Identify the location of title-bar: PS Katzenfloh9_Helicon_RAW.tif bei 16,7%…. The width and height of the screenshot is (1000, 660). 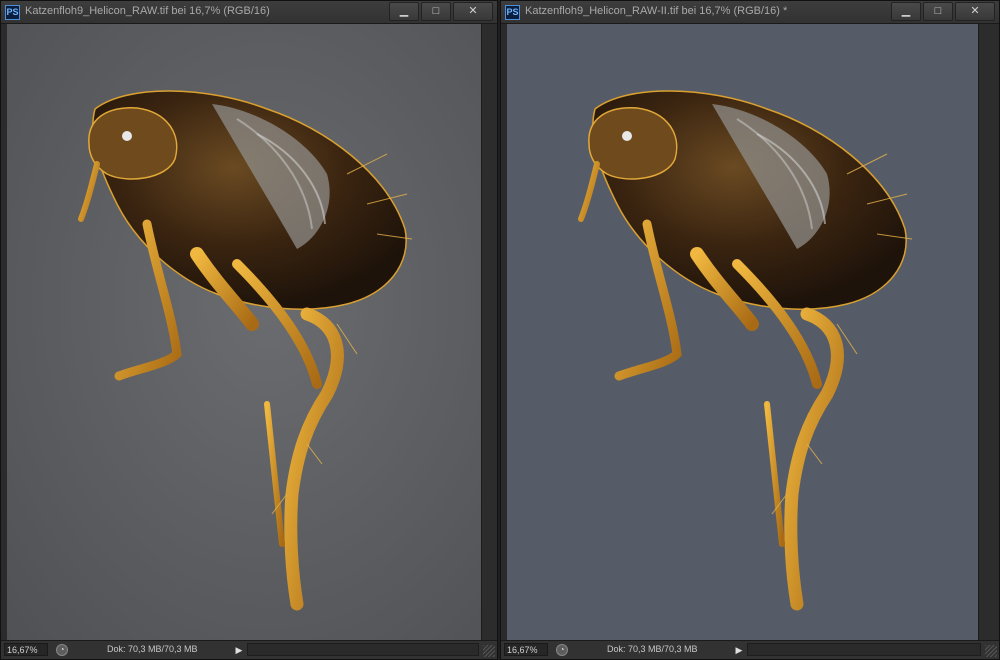
(249, 12).